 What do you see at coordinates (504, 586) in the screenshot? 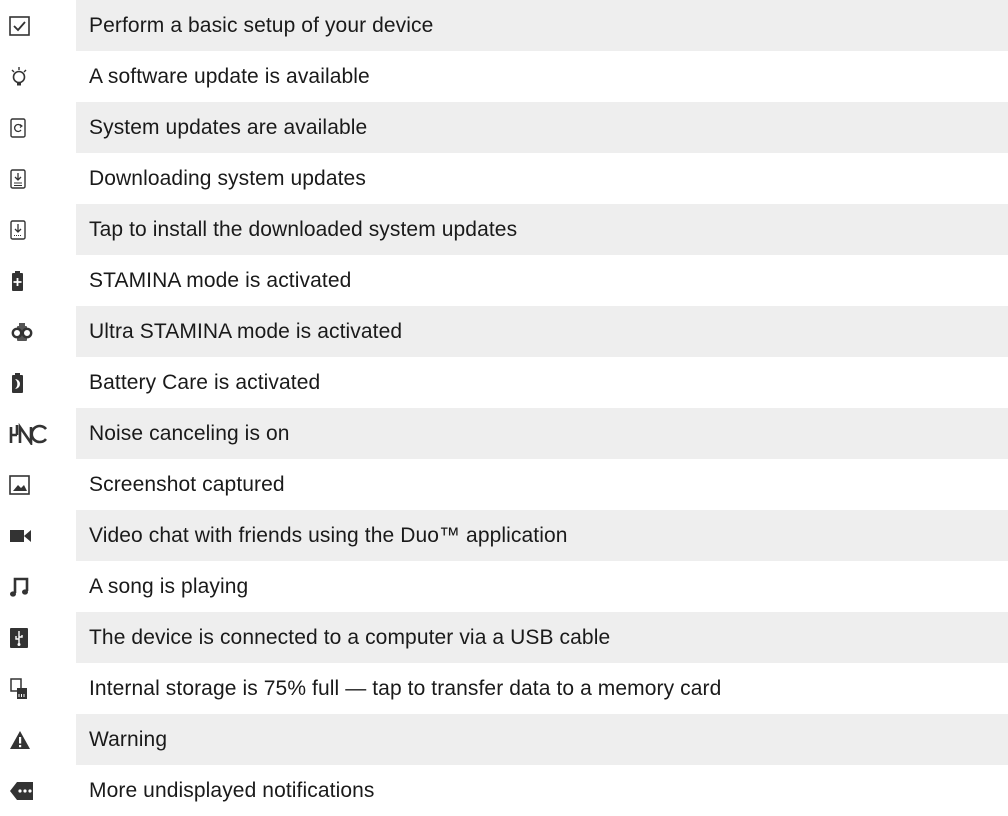
I see `table-row: A song is playing` at bounding box center [504, 586].